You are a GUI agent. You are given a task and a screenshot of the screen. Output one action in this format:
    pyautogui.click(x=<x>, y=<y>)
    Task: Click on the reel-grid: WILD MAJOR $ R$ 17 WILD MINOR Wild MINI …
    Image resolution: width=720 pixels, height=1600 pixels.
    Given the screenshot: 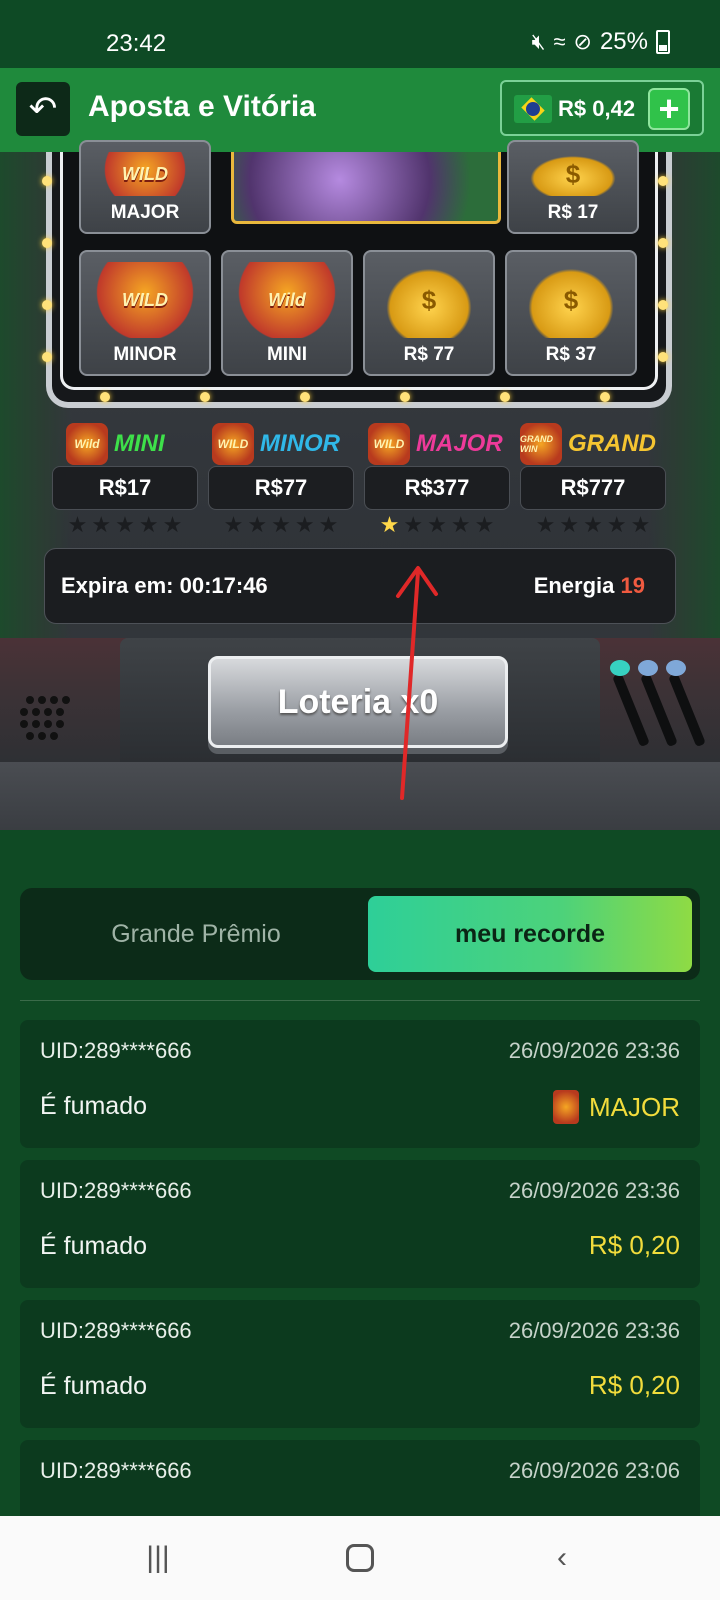 What is the action you would take?
    pyautogui.click(x=359, y=265)
    